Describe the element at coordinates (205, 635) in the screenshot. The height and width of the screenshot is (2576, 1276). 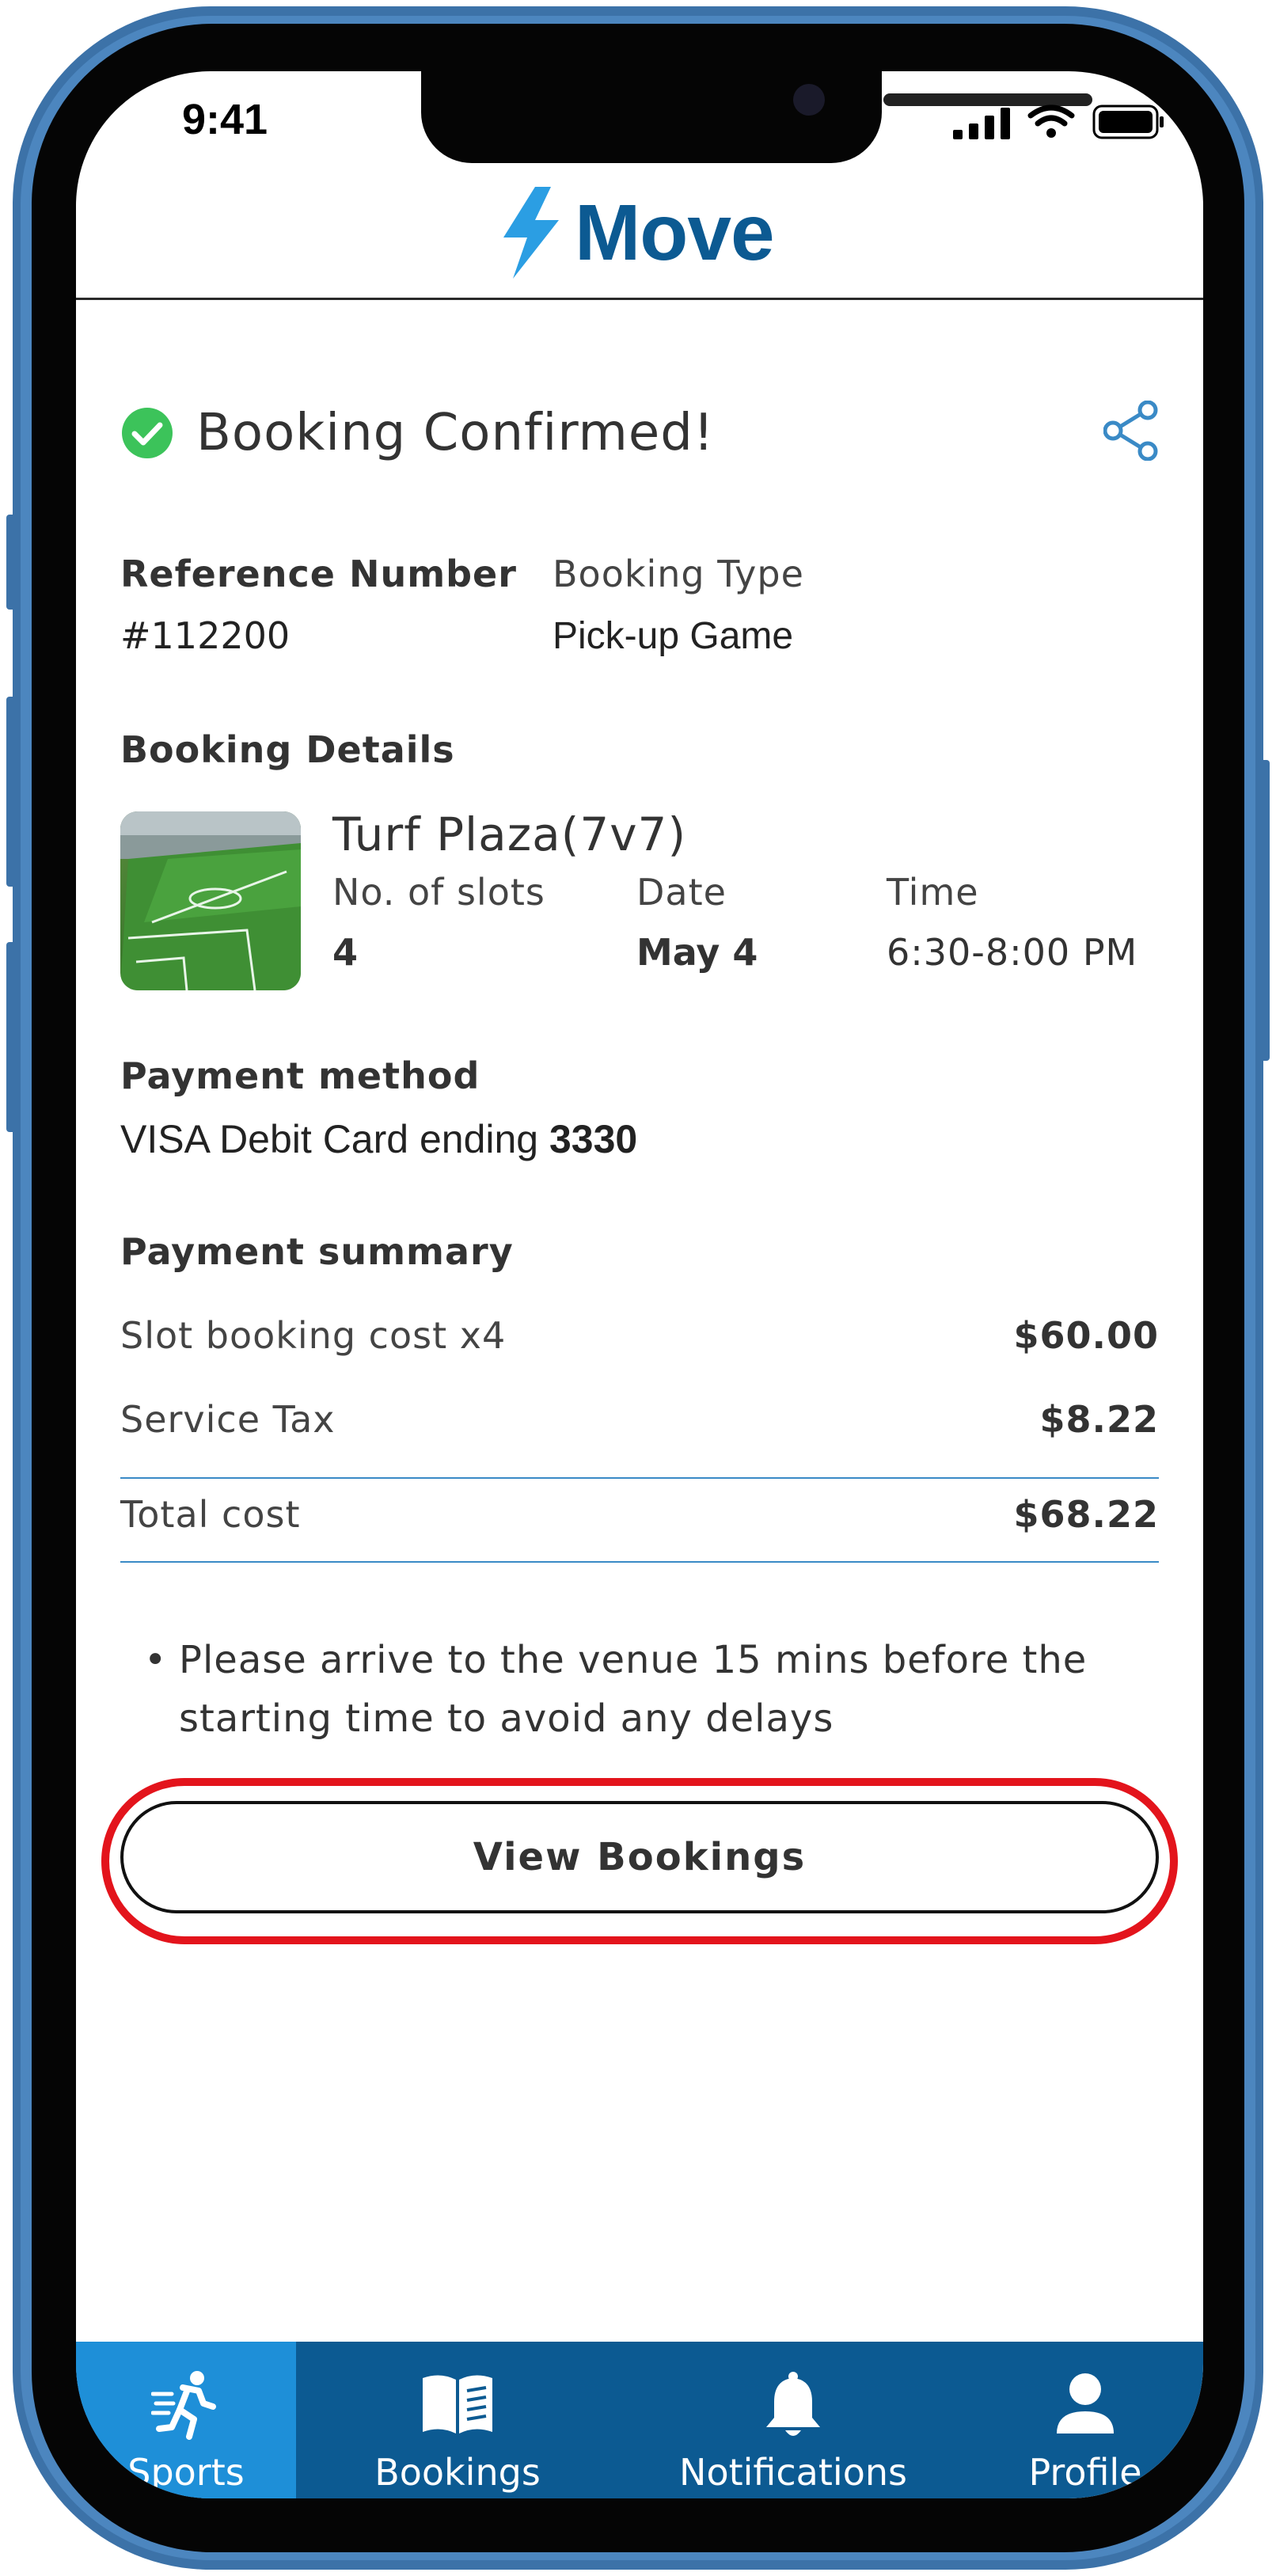
I see `reference-value: #112200` at that location.